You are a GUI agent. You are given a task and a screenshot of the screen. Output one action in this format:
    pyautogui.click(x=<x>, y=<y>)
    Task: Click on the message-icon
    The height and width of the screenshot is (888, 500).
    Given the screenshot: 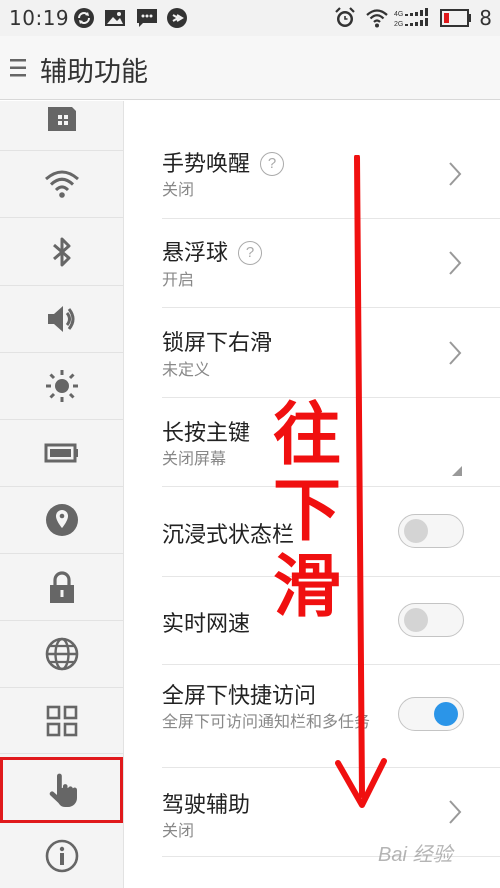 What is the action you would take?
    pyautogui.click(x=147, y=18)
    